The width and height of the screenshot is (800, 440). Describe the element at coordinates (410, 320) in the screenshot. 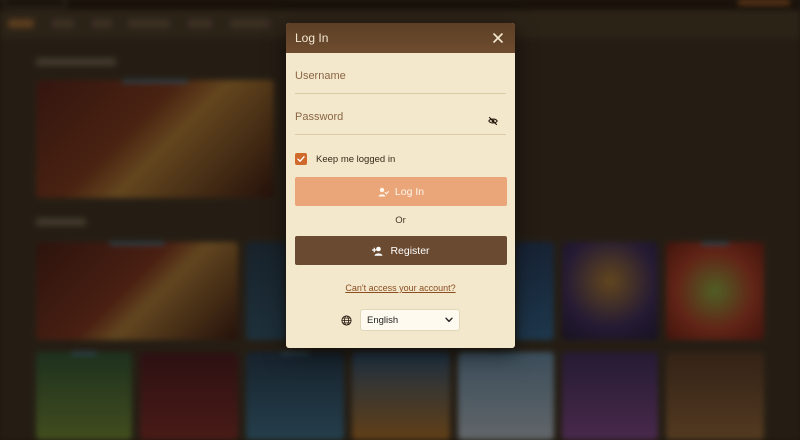

I see `language-select: English` at that location.